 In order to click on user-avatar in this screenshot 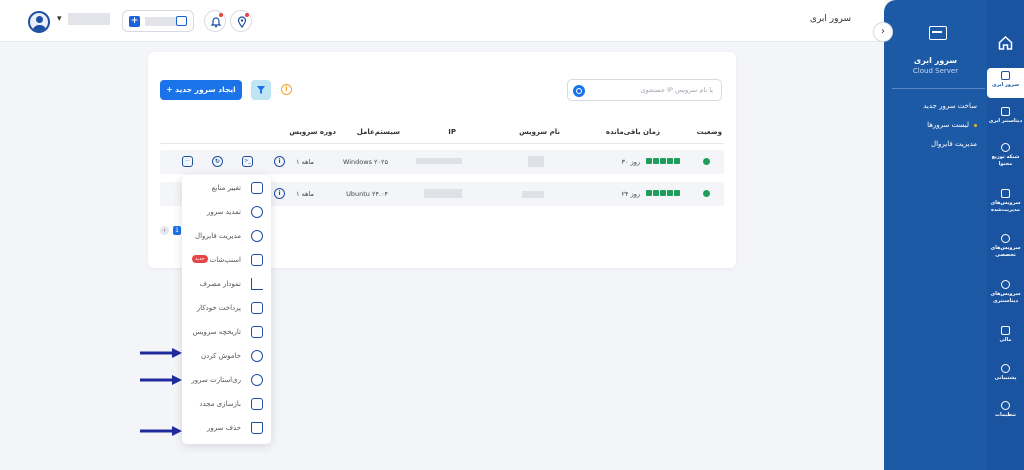, I will do `click(39, 22)`.